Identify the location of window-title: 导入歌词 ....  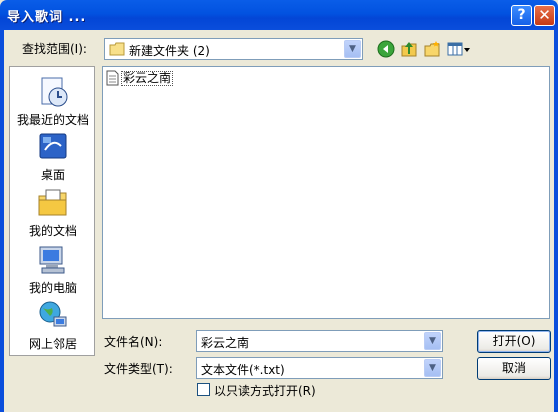
(47, 17).